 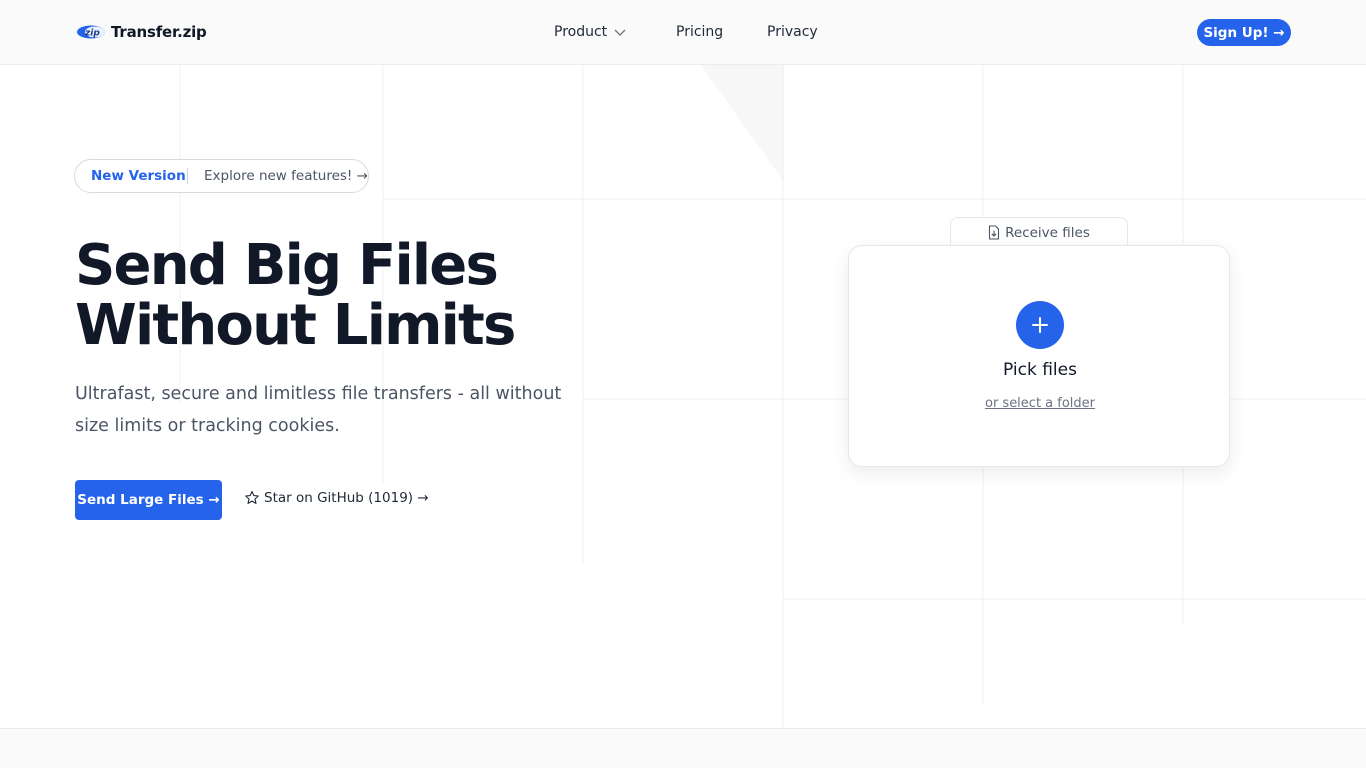 I want to click on chevron-down-icon, so click(x=620, y=32).